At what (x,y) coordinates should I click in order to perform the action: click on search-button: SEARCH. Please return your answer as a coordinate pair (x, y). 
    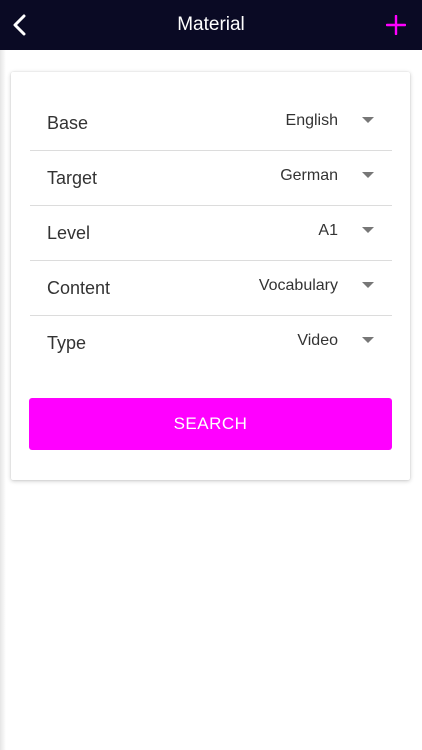
    Looking at the image, I should click on (210, 424).